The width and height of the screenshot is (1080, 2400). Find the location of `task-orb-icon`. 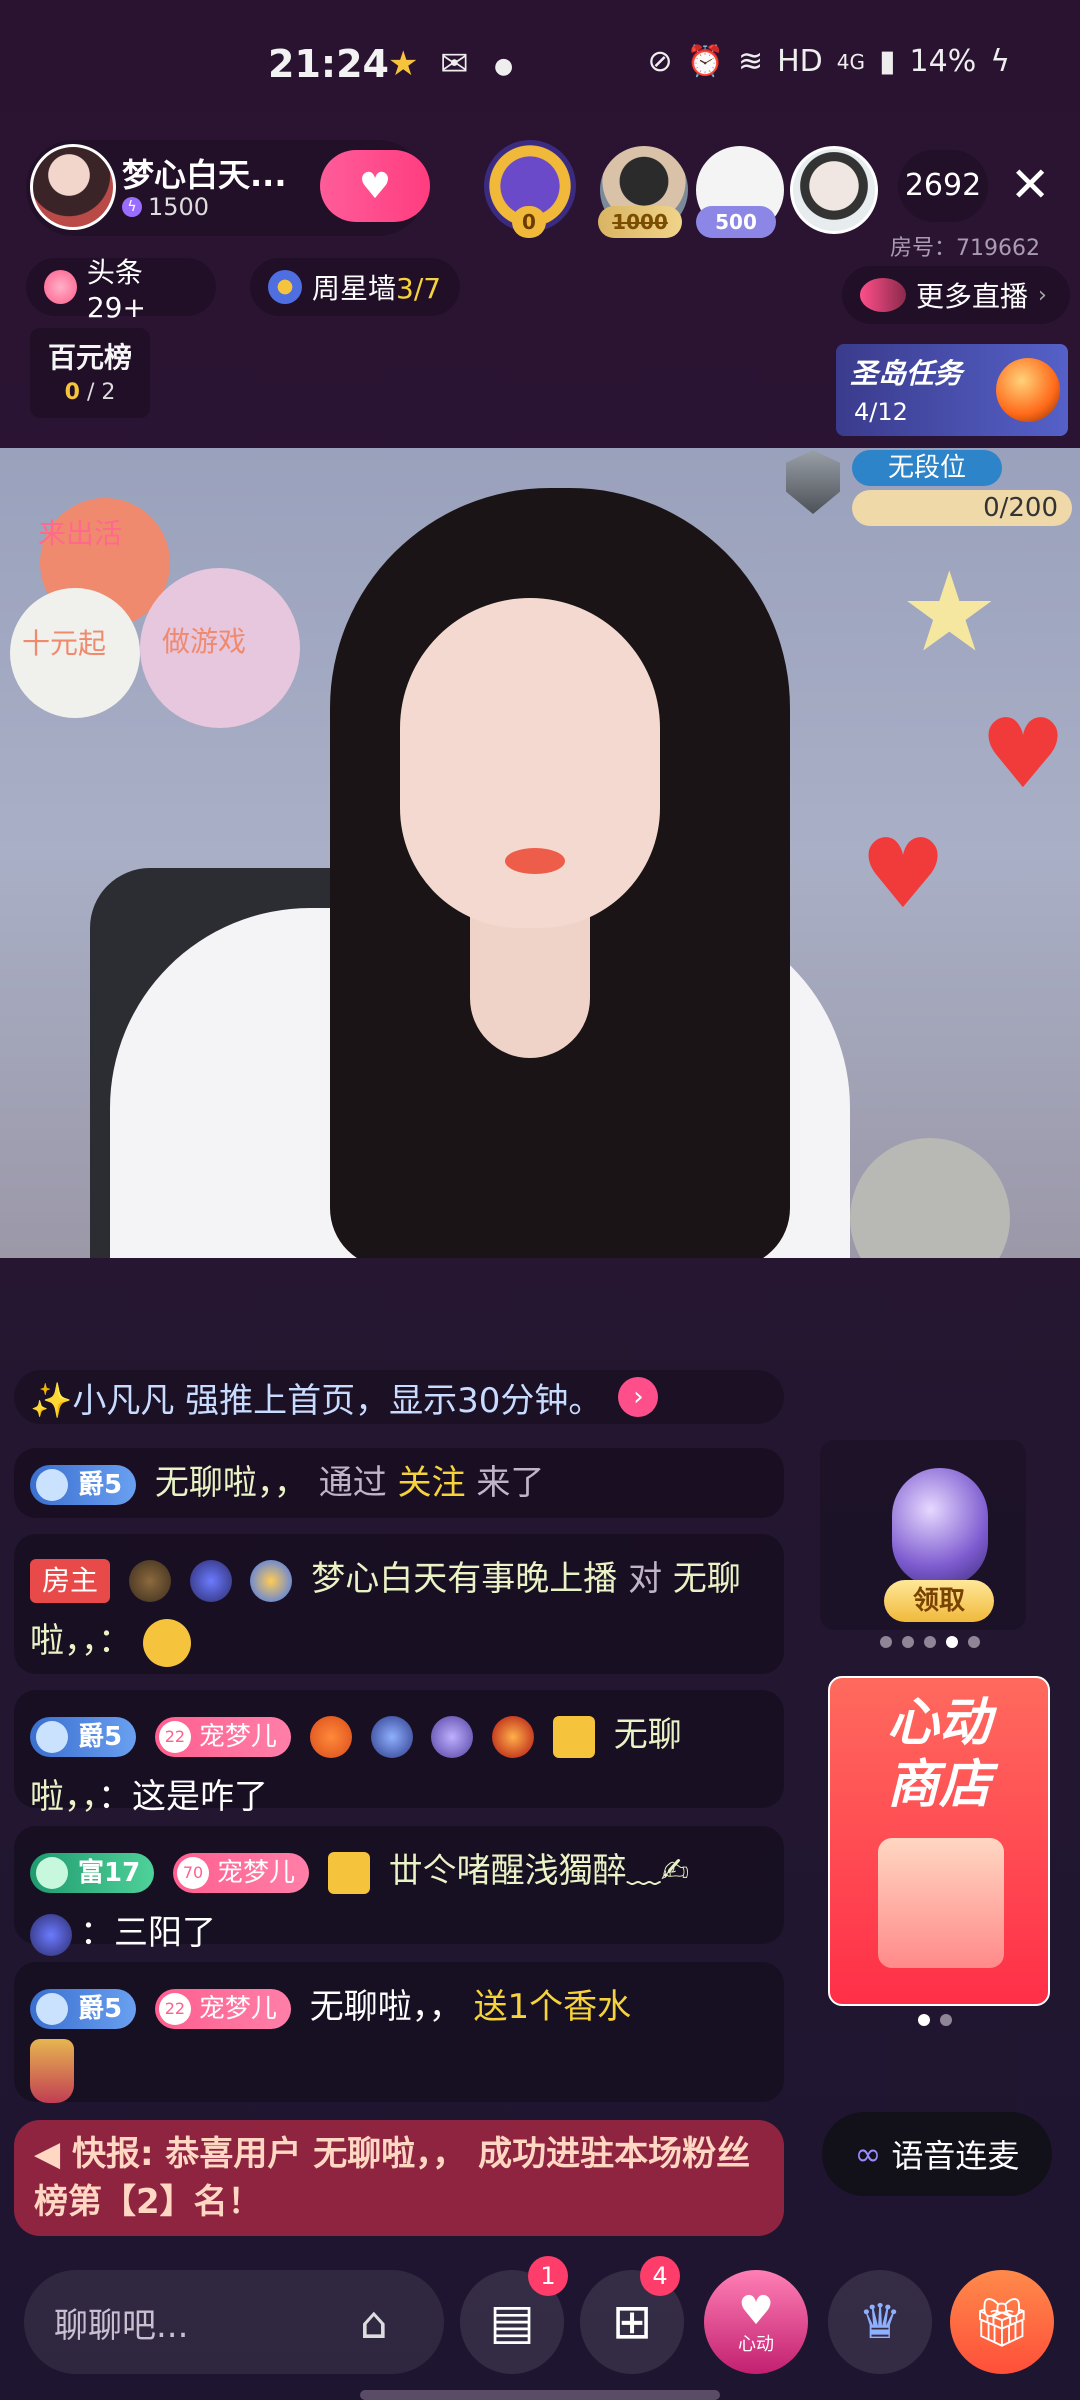

task-orb-icon is located at coordinates (1028, 390).